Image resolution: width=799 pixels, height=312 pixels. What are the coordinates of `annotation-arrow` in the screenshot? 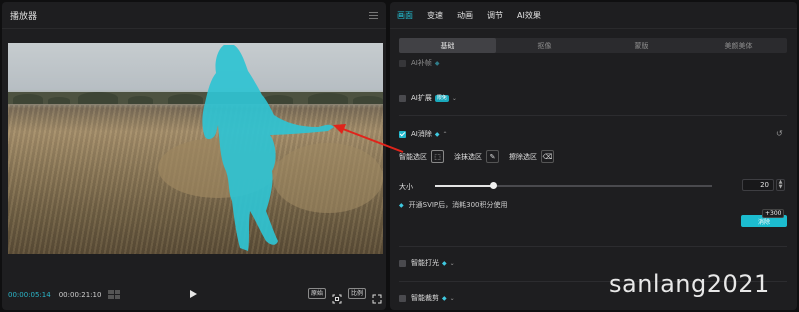 It's located at (368, 138).